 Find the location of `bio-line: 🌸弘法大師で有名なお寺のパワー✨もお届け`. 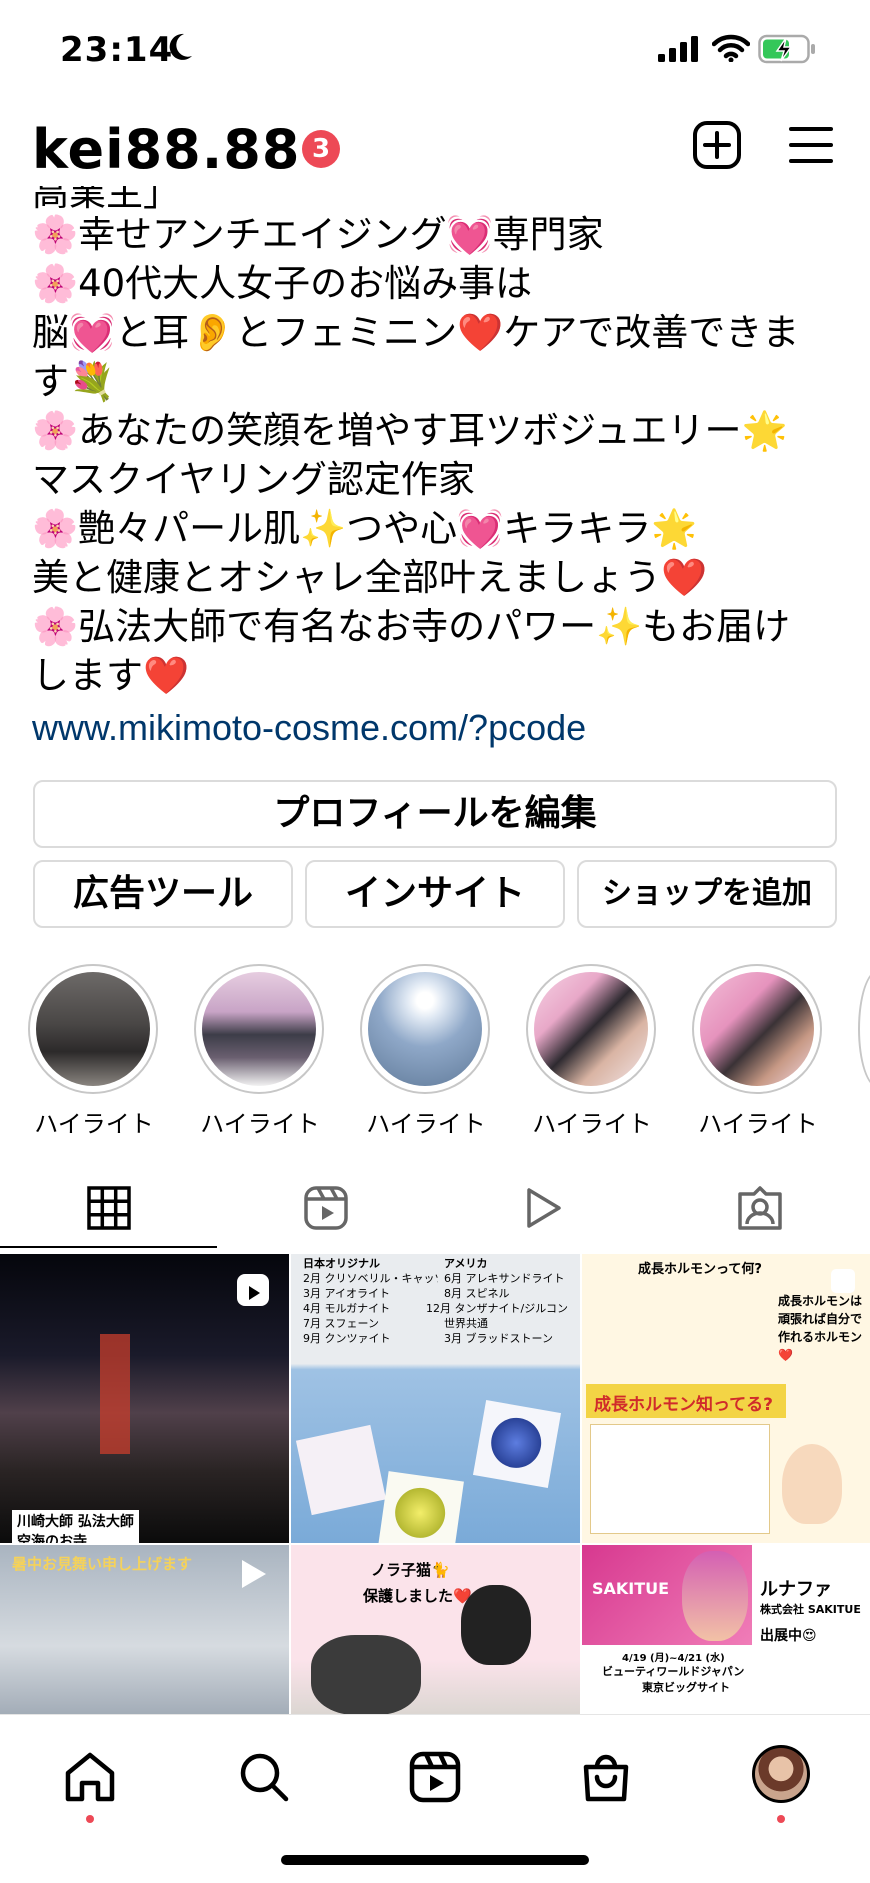

bio-line: 🌸弘法大師で有名なお寺のパワー✨もお届け is located at coordinates (411, 626).